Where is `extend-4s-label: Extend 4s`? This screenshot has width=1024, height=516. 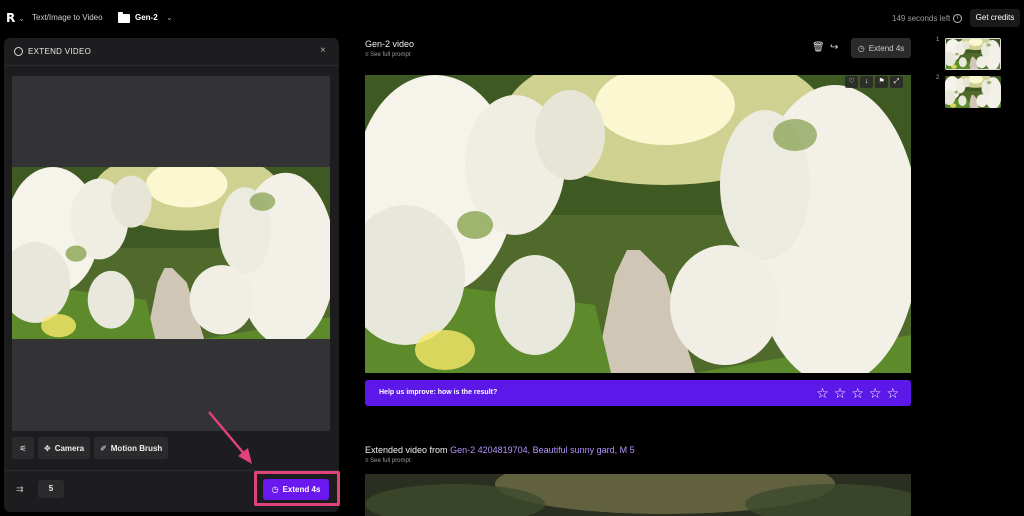
extend-4s-label: Extend 4s is located at coordinates (886, 48).